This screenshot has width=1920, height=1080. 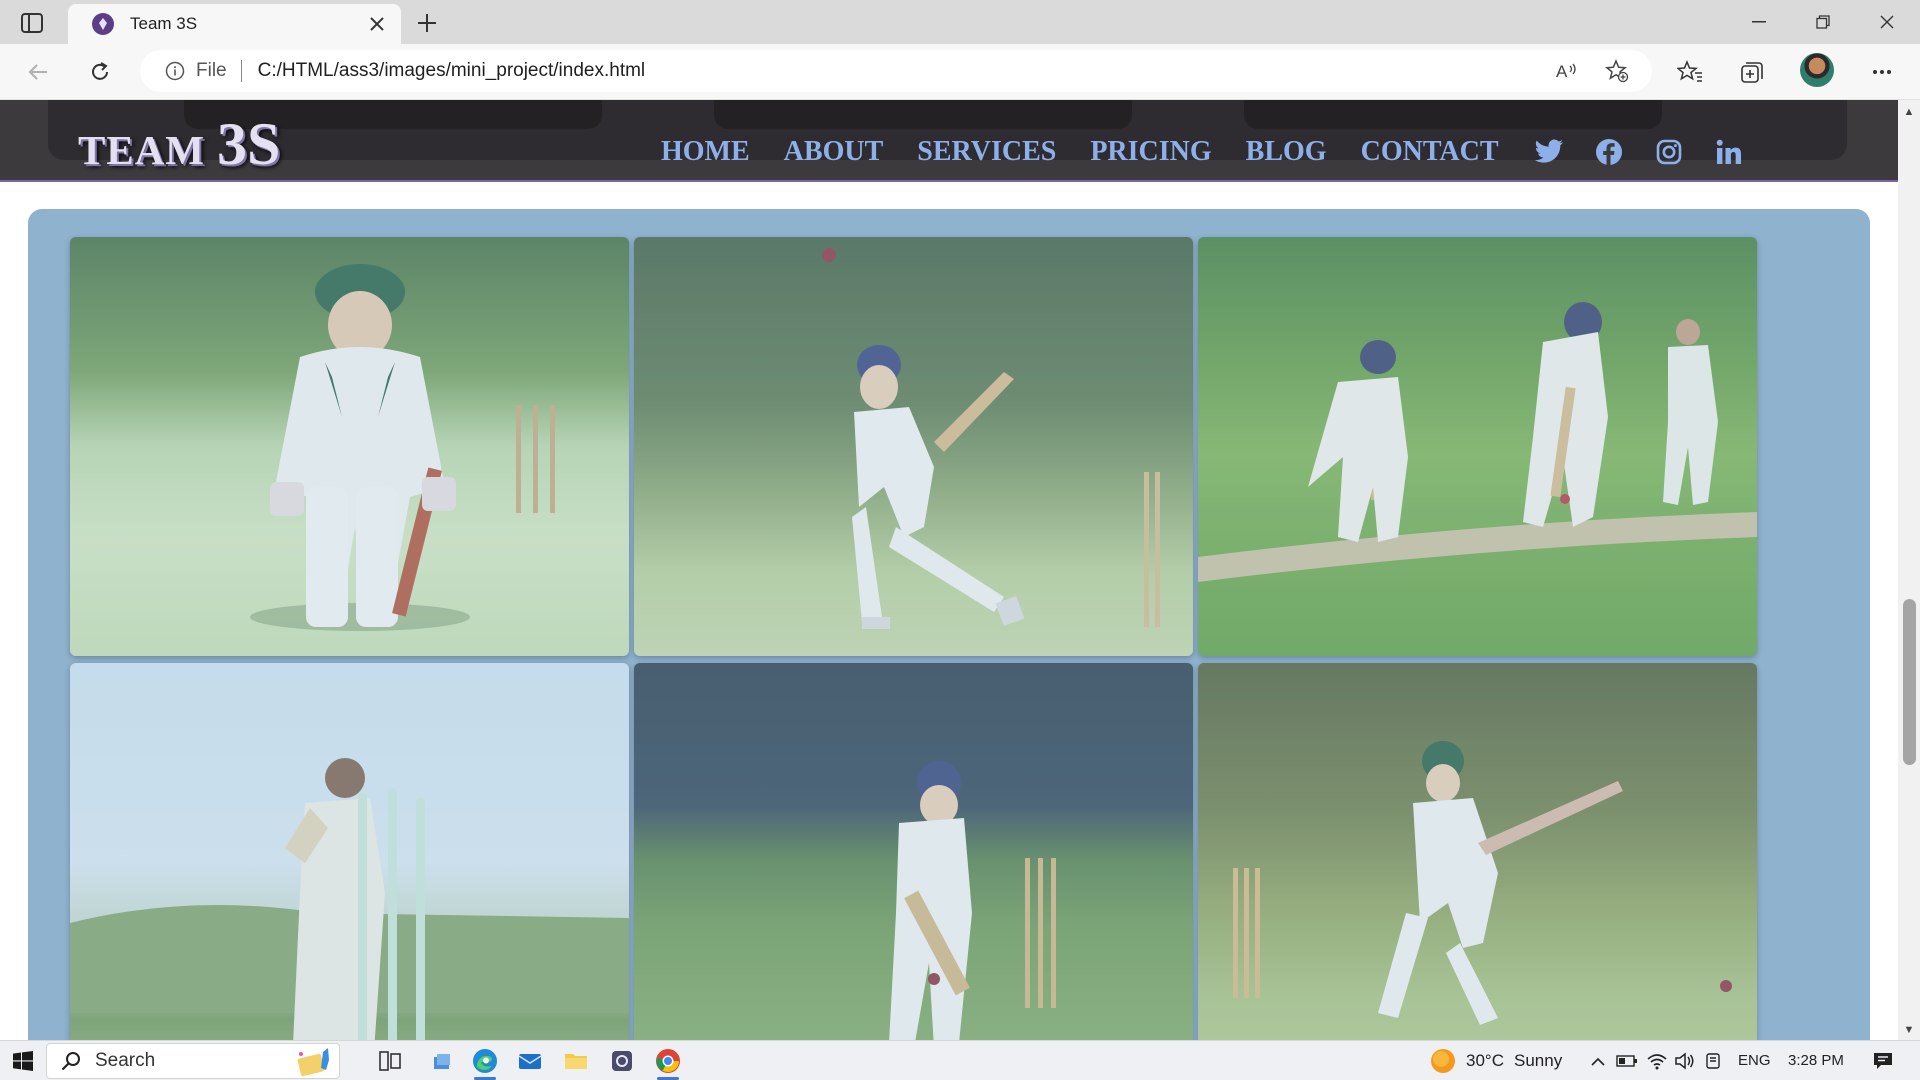 I want to click on favorites-icon, so click(x=1690, y=72).